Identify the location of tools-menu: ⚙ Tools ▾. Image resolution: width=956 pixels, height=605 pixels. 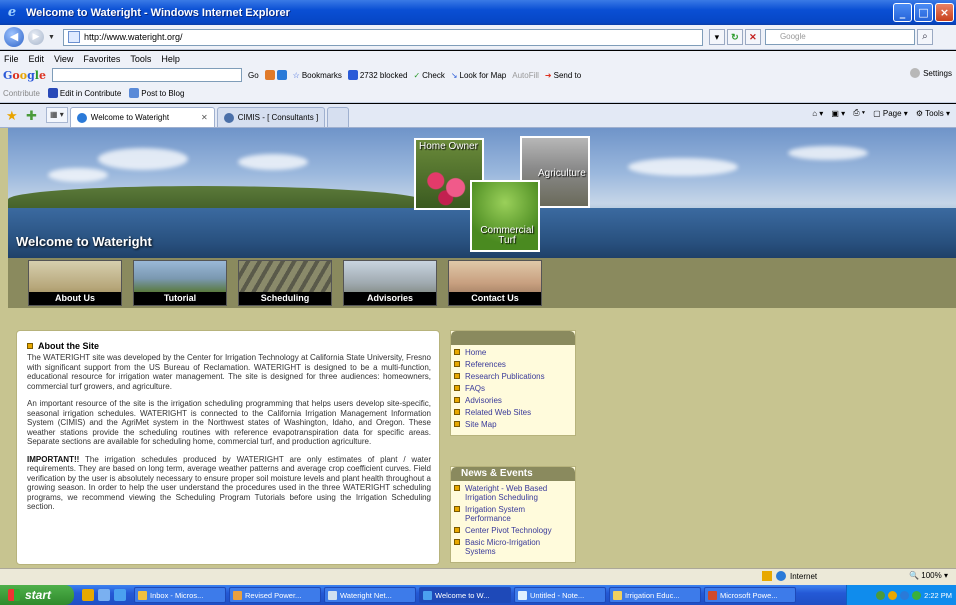
(933, 113).